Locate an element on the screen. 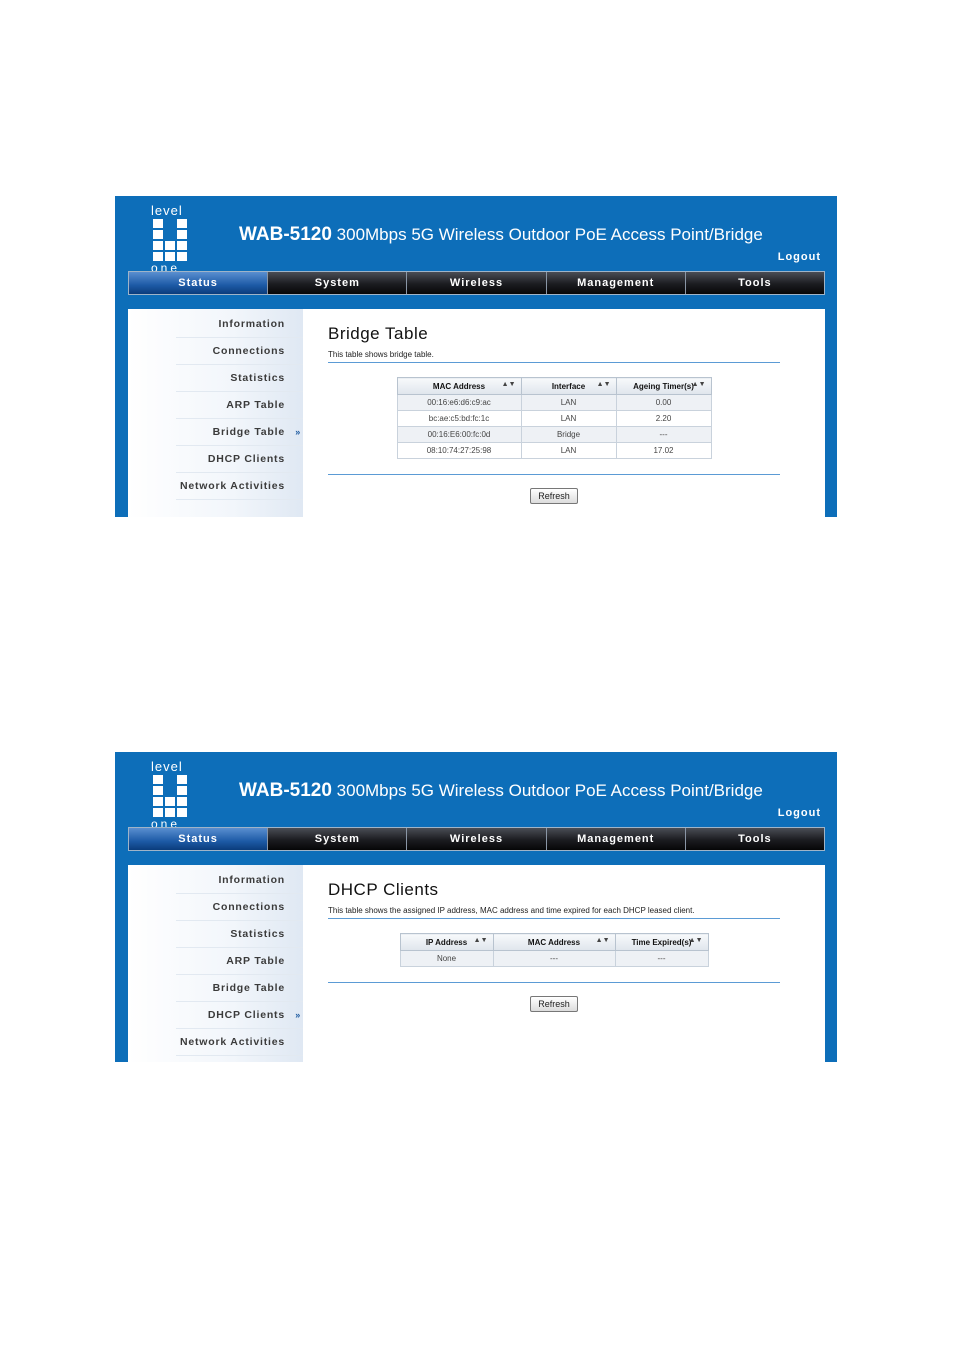 The image size is (954, 1351). main-nav: Status System Wireless Management Tools is located at coordinates (476, 283).